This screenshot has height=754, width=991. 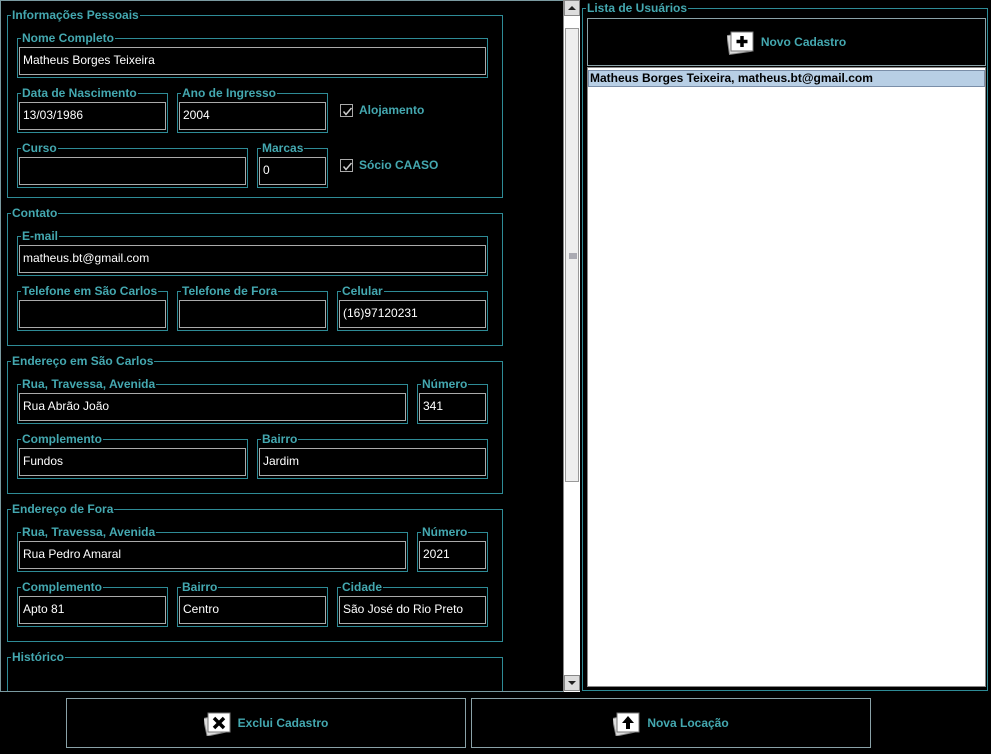 What do you see at coordinates (92, 314) in the screenshot?
I see `tel-sc-input` at bounding box center [92, 314].